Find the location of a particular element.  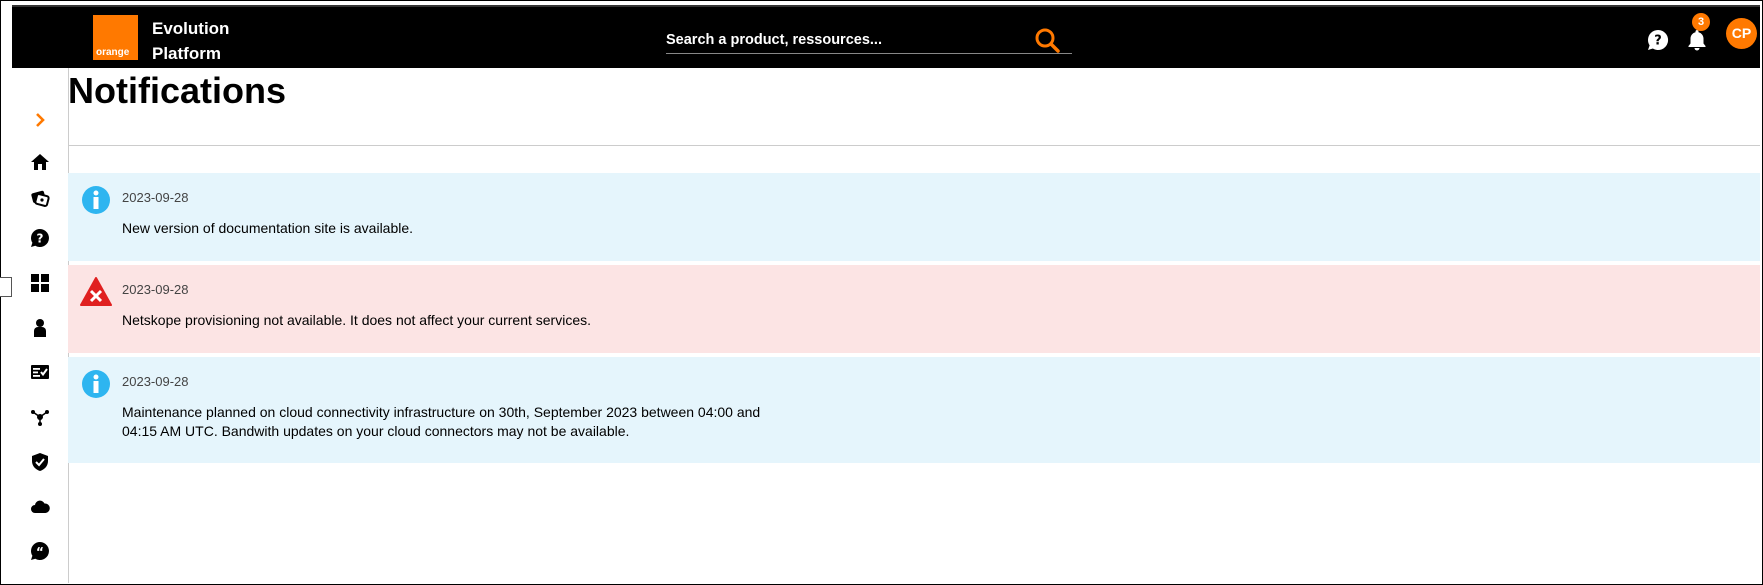

sidebar-item-user is located at coordinates (40, 328).